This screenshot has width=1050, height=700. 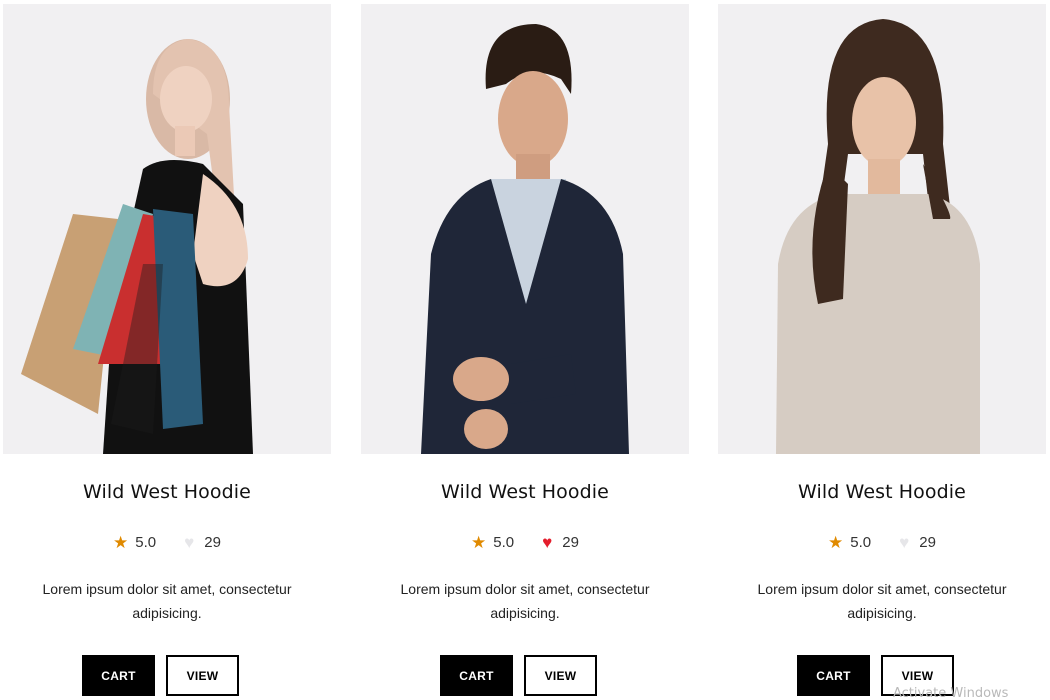 What do you see at coordinates (525, 239) in the screenshot?
I see `man-in-blazer-image` at bounding box center [525, 239].